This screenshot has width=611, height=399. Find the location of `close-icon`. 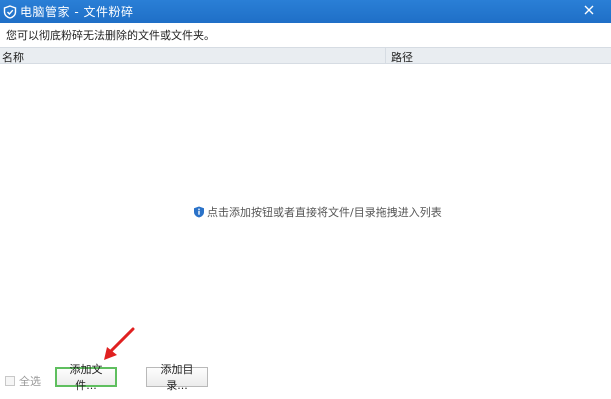

close-icon is located at coordinates (589, 10).